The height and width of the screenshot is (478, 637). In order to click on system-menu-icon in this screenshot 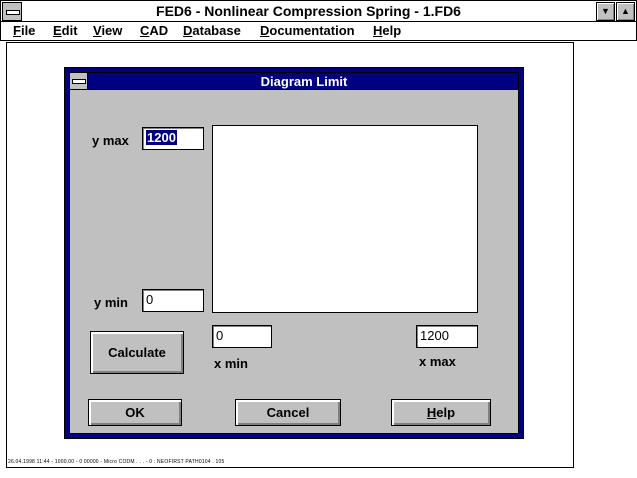, I will do `click(12, 11)`.